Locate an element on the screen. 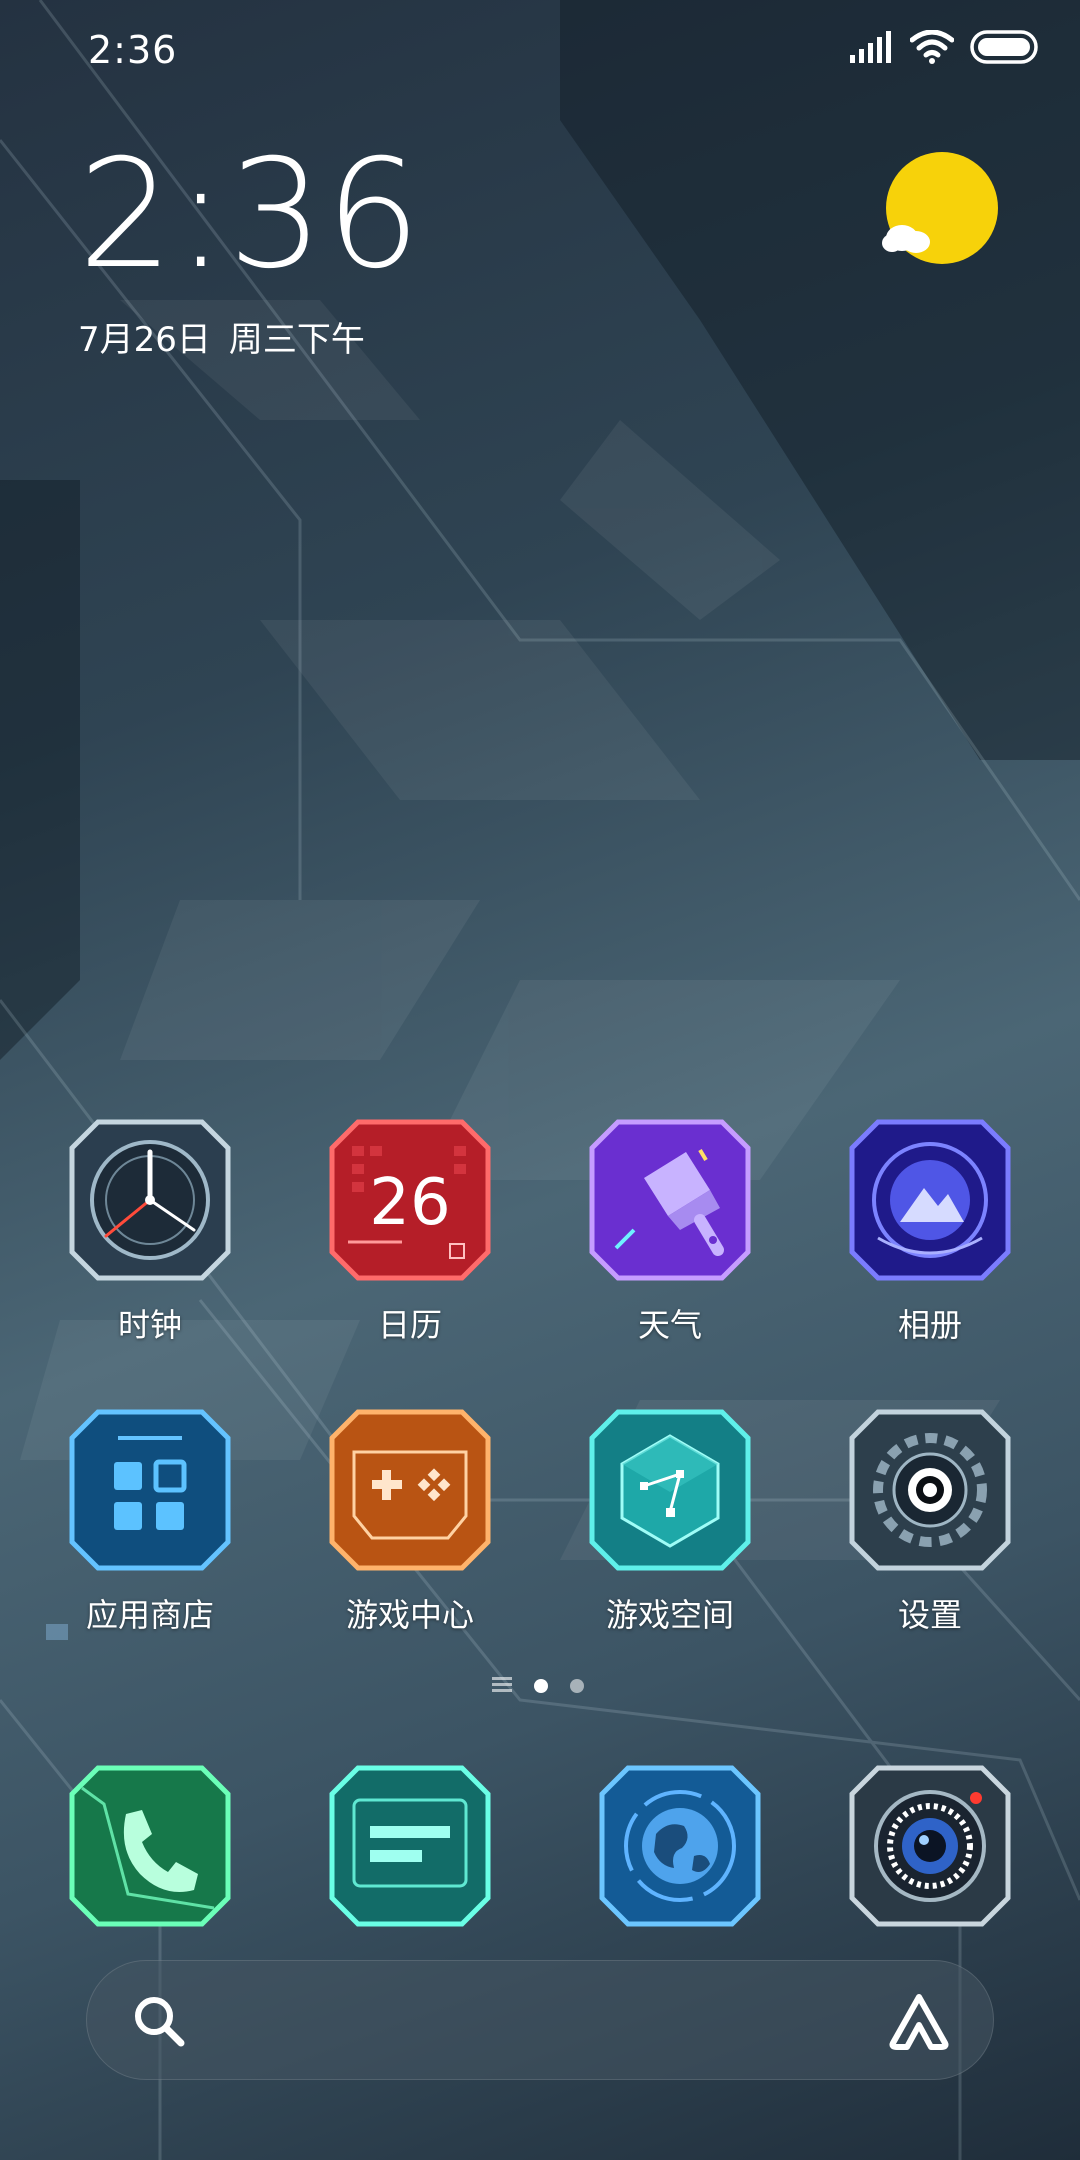 This screenshot has height=2160, width=1080. settings-gear-icon is located at coordinates (930, 1490).